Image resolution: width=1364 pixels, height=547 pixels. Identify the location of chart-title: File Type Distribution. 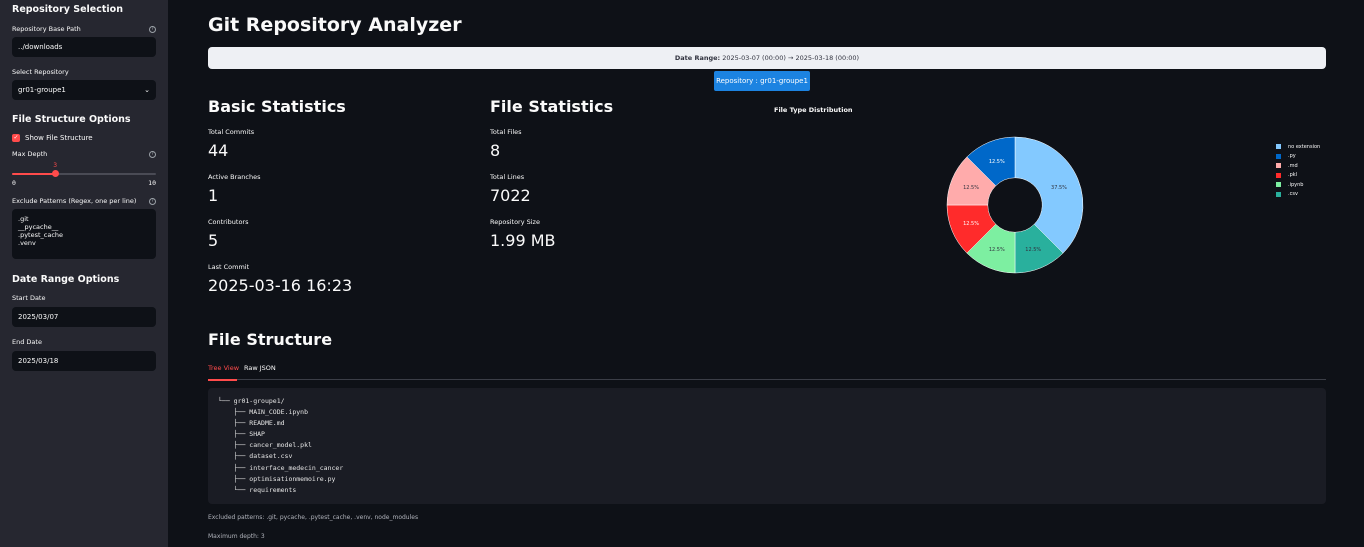
(813, 110).